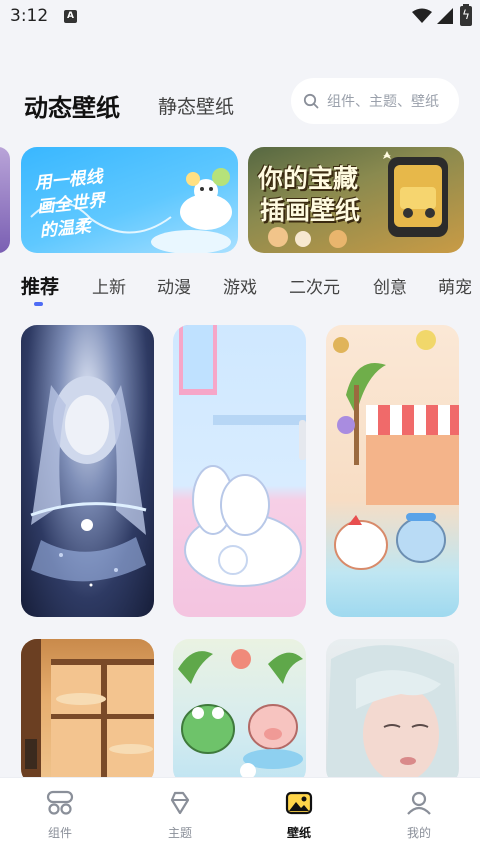 This screenshot has height=853, width=480. What do you see at coordinates (60, 815) in the screenshot?
I see `nav-widgets: 组件` at bounding box center [60, 815].